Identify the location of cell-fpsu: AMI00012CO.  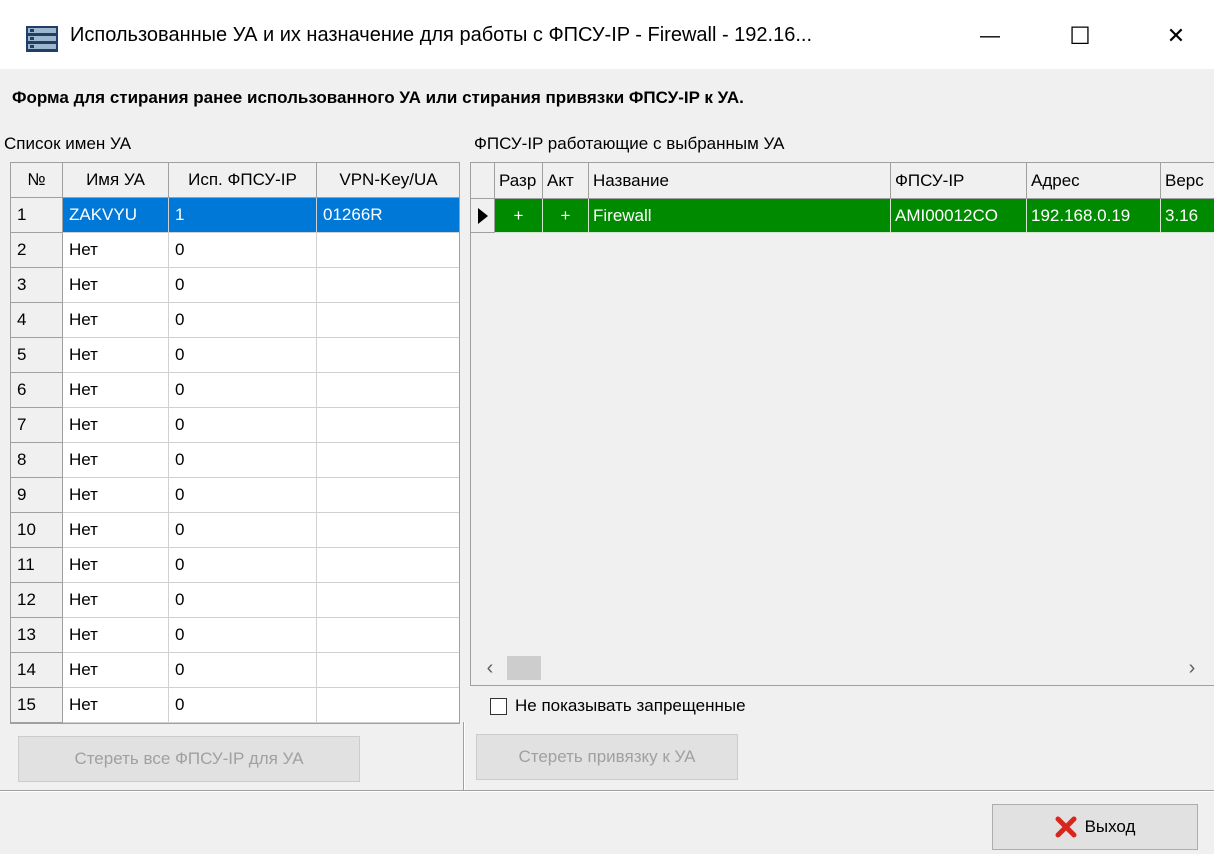
(959, 216).